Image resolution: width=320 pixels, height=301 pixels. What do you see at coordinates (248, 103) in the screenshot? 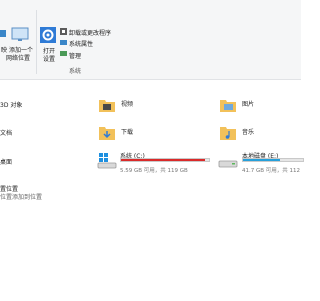
I see `pictures-label: 图片` at bounding box center [248, 103].